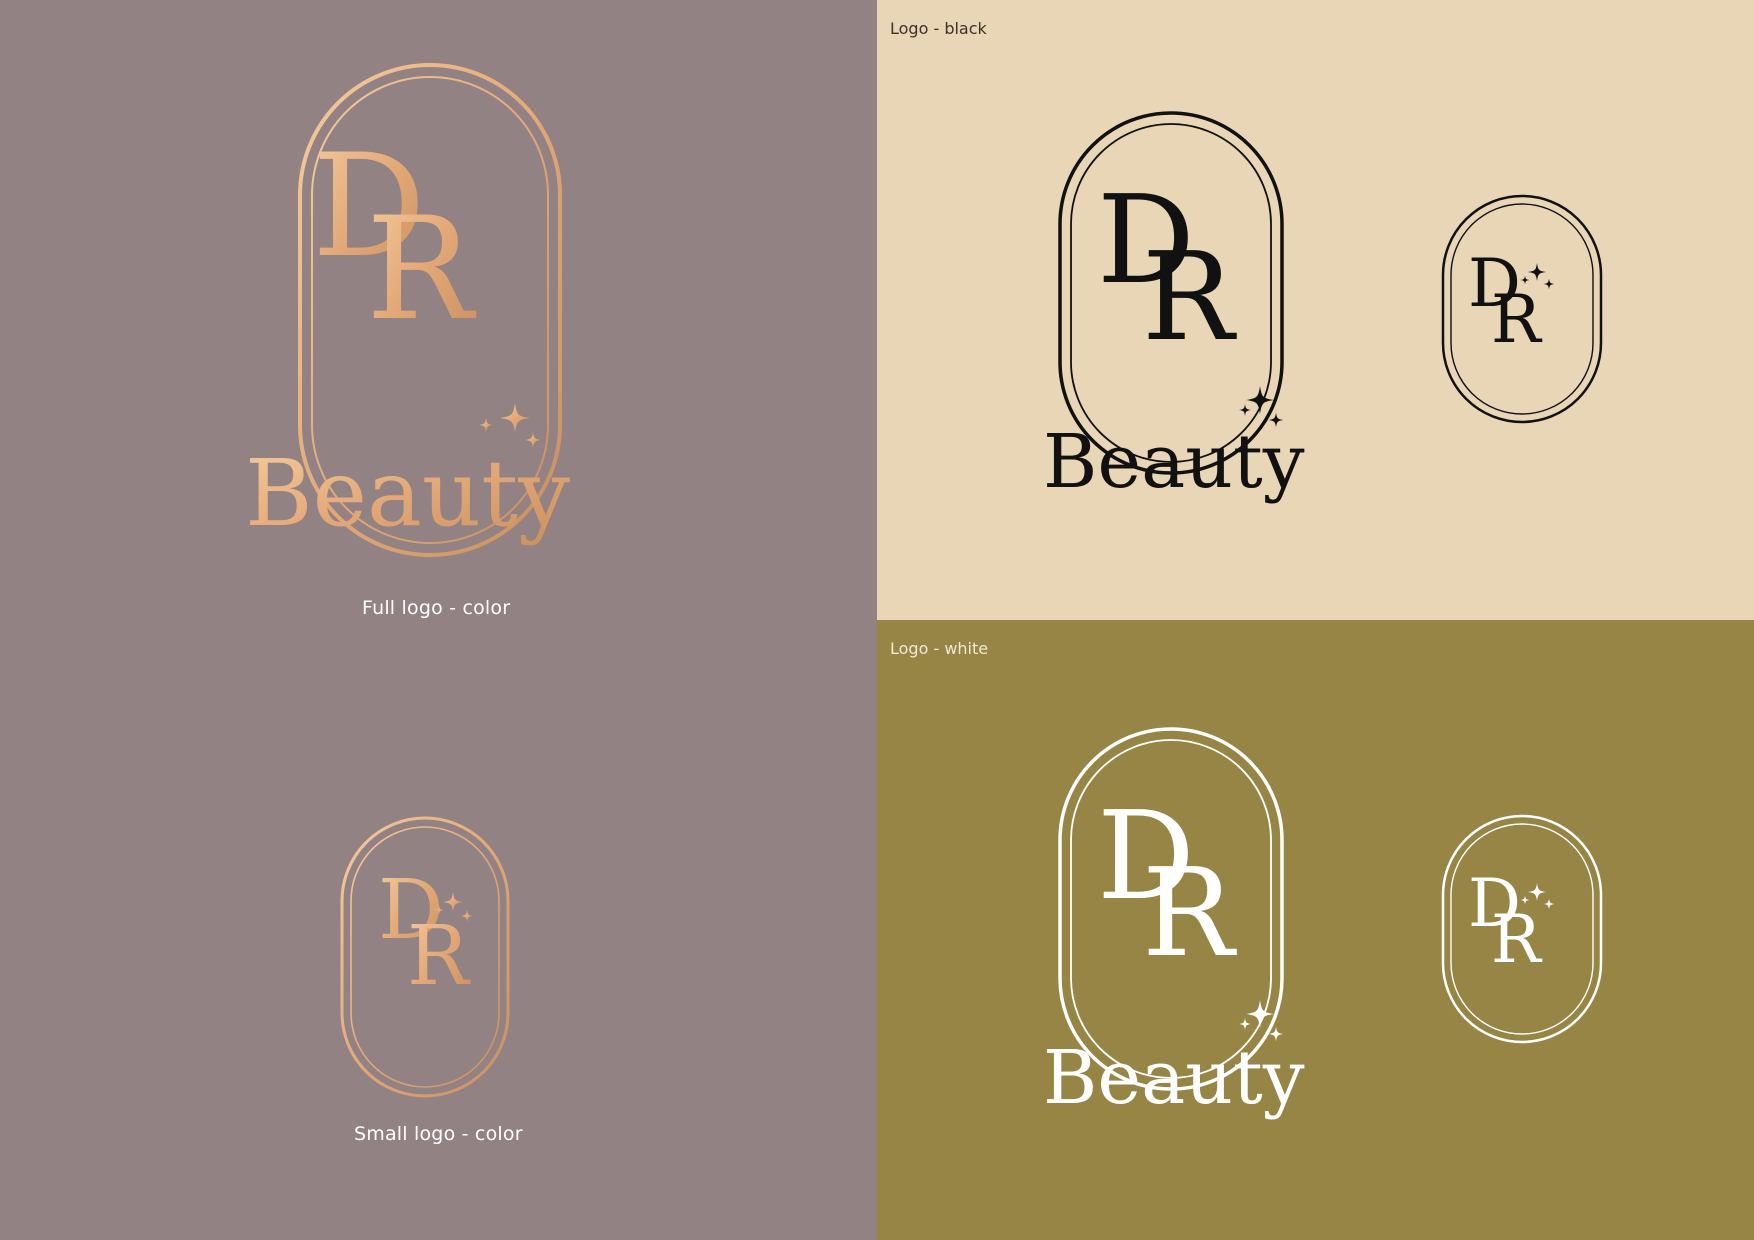 The width and height of the screenshot is (1754, 1240). I want to click on panel-label: Logo - black, so click(938, 28).